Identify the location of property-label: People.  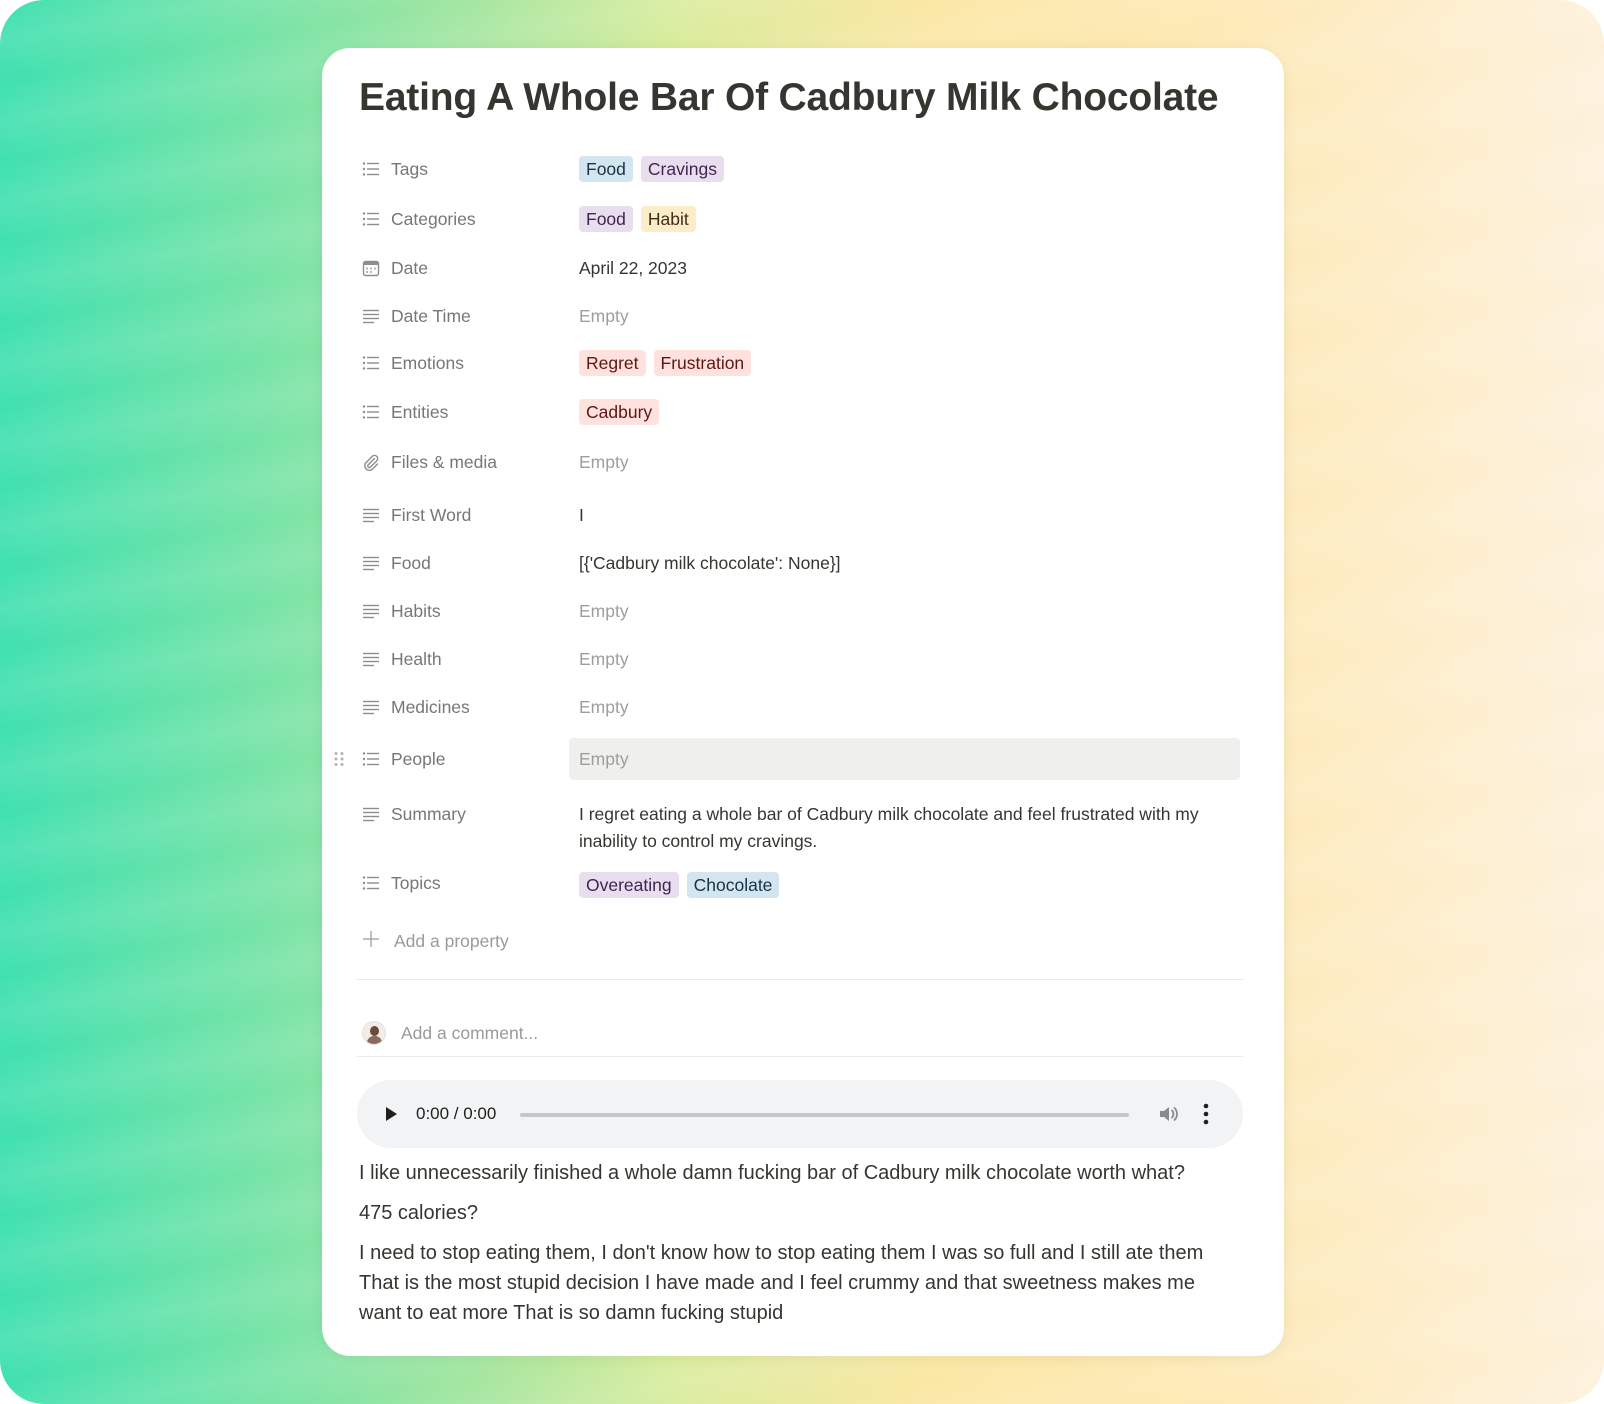
(418, 759).